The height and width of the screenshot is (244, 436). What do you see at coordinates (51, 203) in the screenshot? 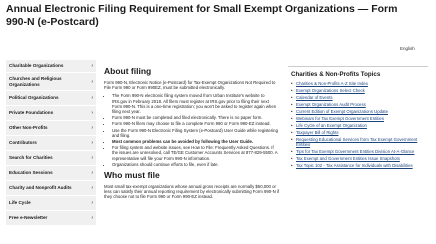
I see `sidebar-item-life-cycle: Life Cycle ›` at bounding box center [51, 203].